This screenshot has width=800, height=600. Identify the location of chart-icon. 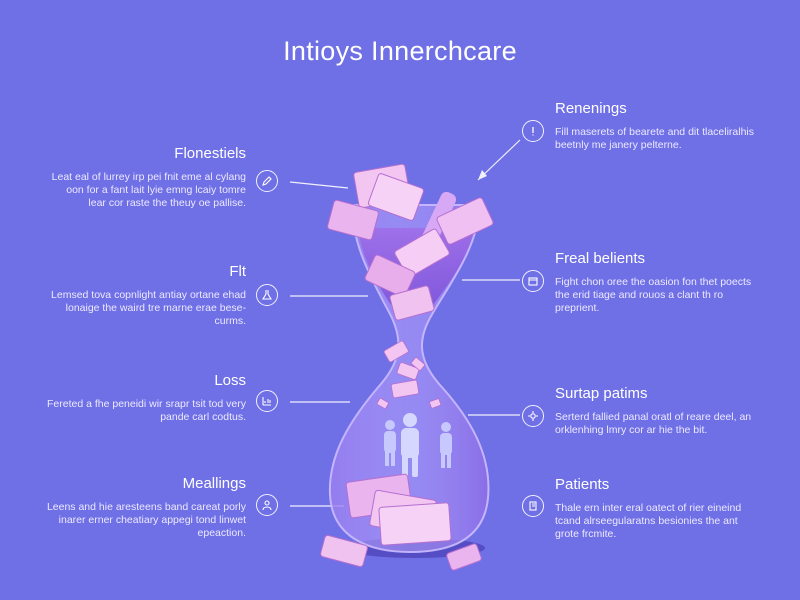
(267, 401).